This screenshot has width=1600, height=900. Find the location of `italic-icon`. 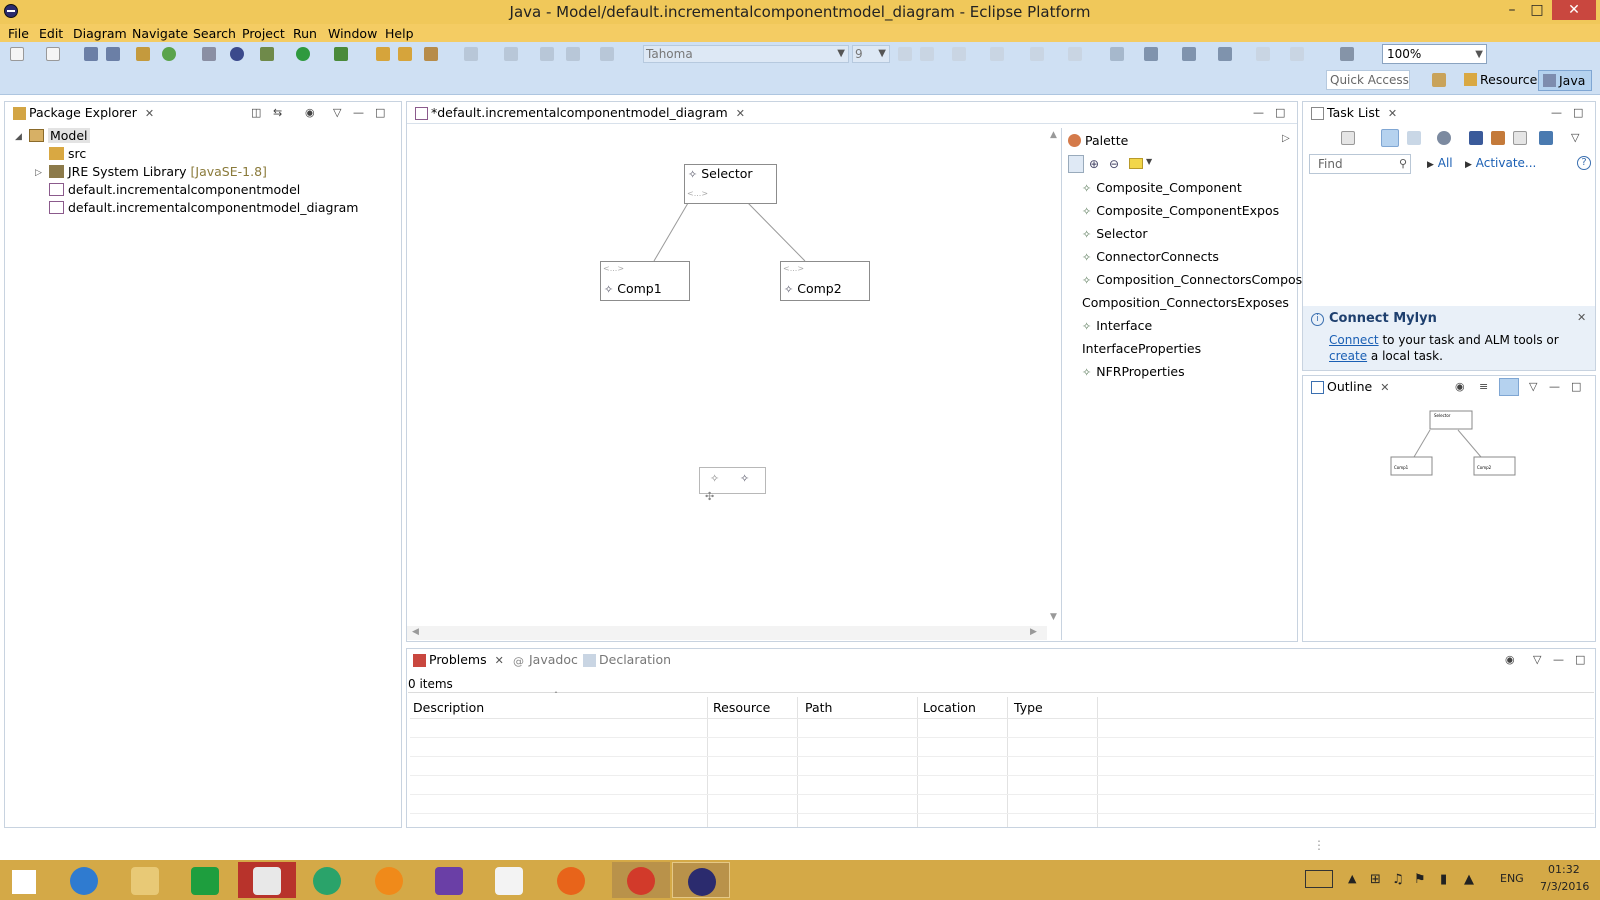

italic-icon is located at coordinates (927, 54).